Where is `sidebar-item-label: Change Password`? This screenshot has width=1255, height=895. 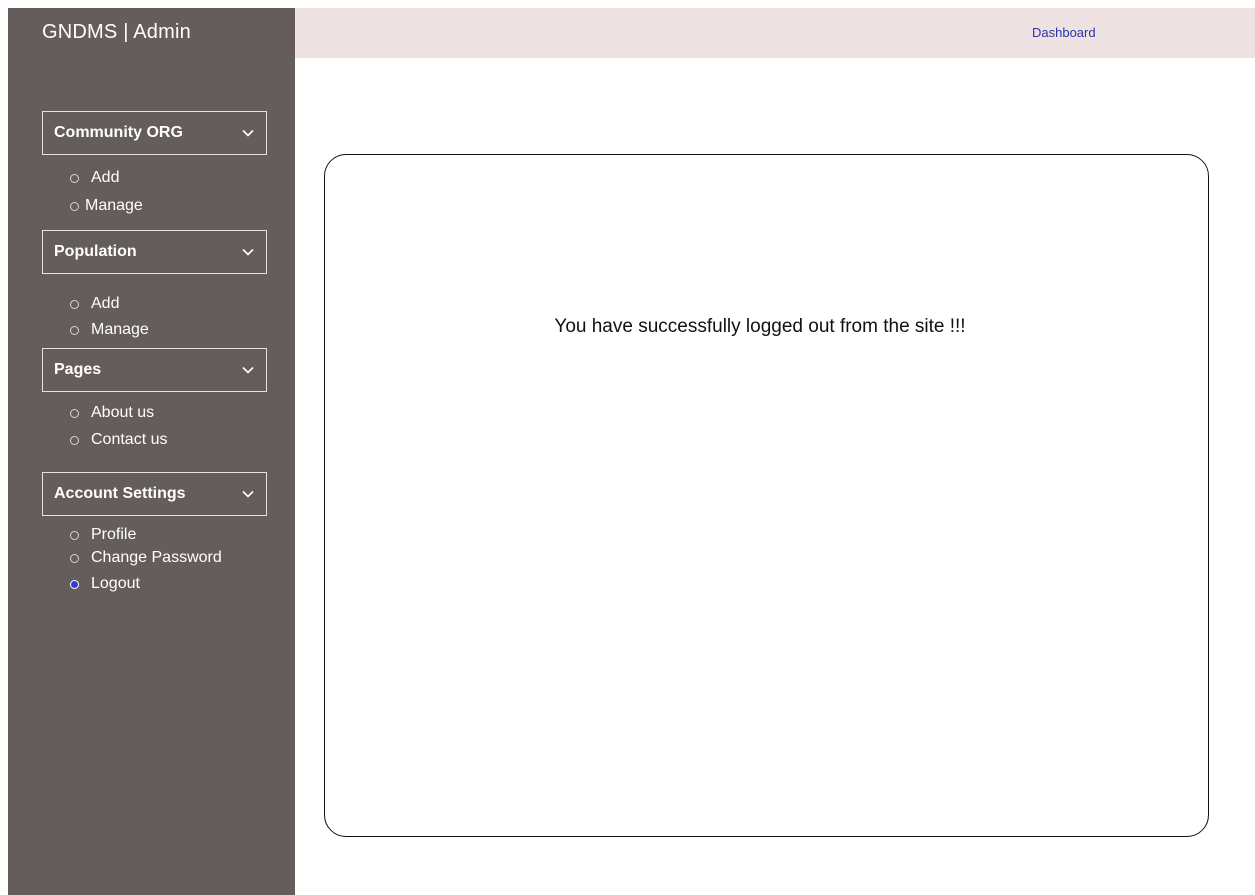
sidebar-item-label: Change Password is located at coordinates (156, 557).